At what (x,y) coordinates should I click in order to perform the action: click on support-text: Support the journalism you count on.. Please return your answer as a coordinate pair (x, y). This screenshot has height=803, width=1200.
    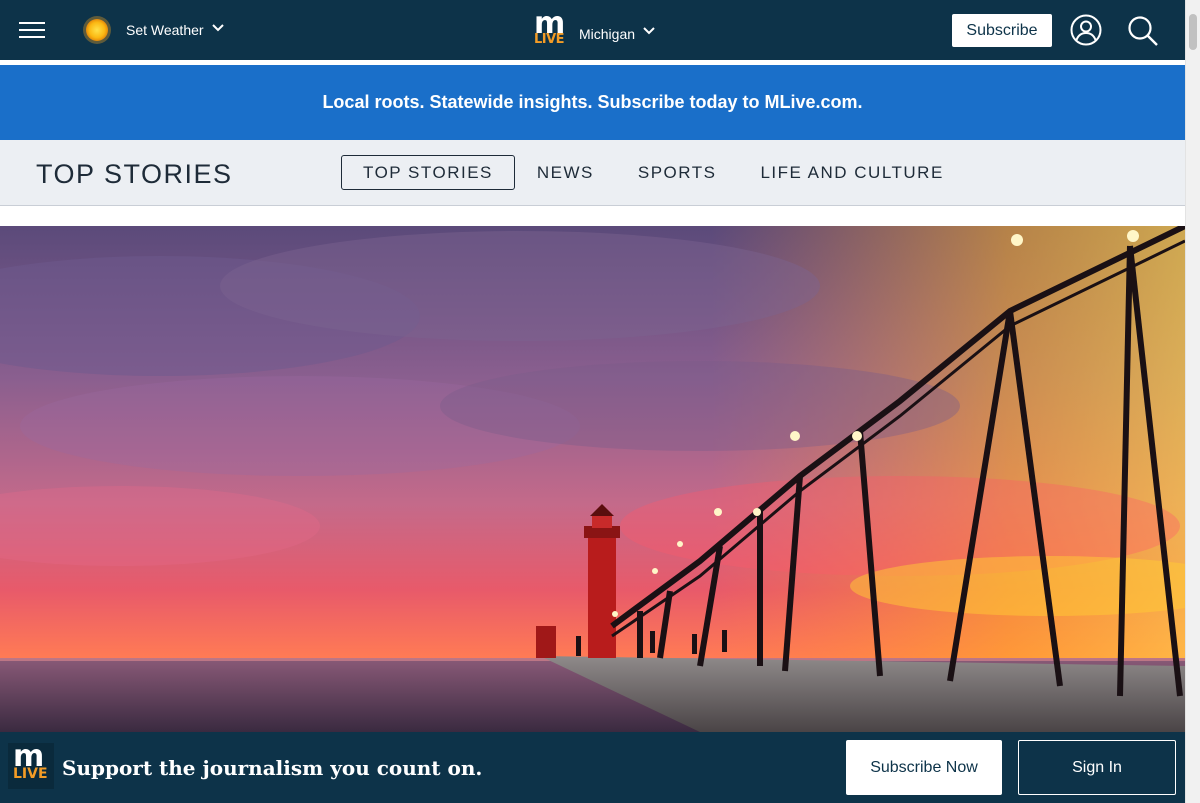
    Looking at the image, I should click on (272, 768).